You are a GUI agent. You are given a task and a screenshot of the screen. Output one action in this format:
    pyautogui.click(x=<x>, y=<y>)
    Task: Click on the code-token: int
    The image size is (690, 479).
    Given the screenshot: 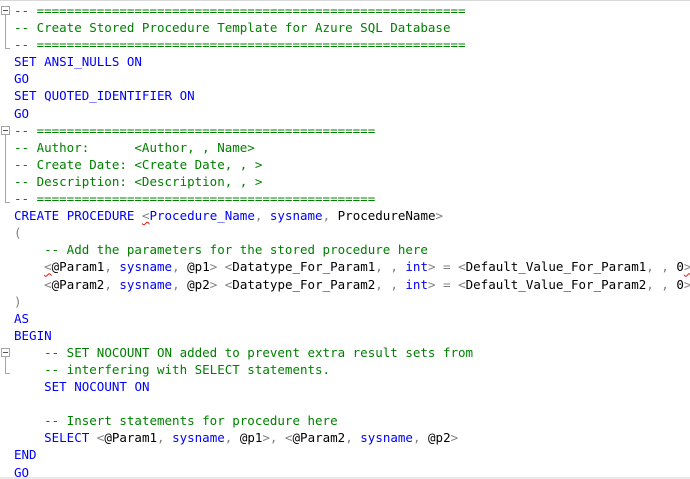 What is the action you would take?
    pyautogui.click(x=416, y=284)
    